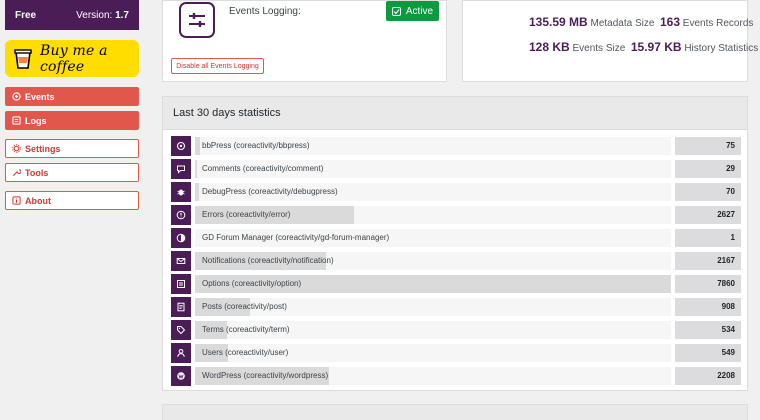  Describe the element at coordinates (433, 330) in the screenshot. I see `stats-bar-track: Terms (coreactivity/term)` at that location.